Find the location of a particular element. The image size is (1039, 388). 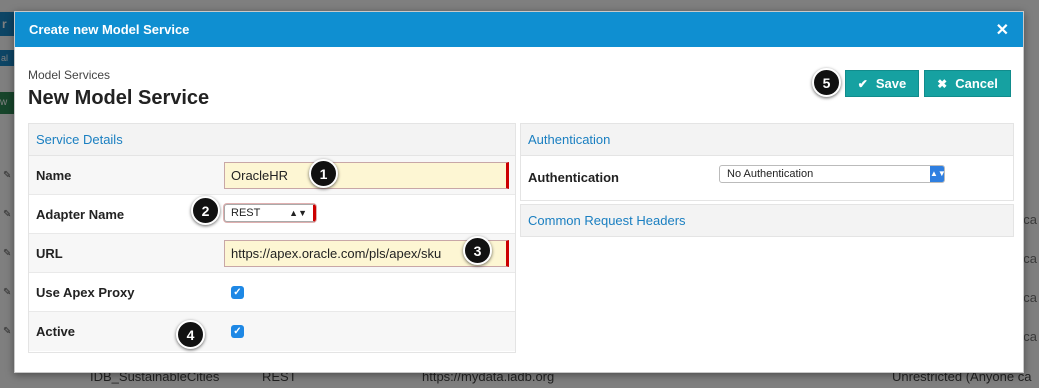

use-apex-proxy-row: Use Apex Proxy ✓ is located at coordinates (272, 292).